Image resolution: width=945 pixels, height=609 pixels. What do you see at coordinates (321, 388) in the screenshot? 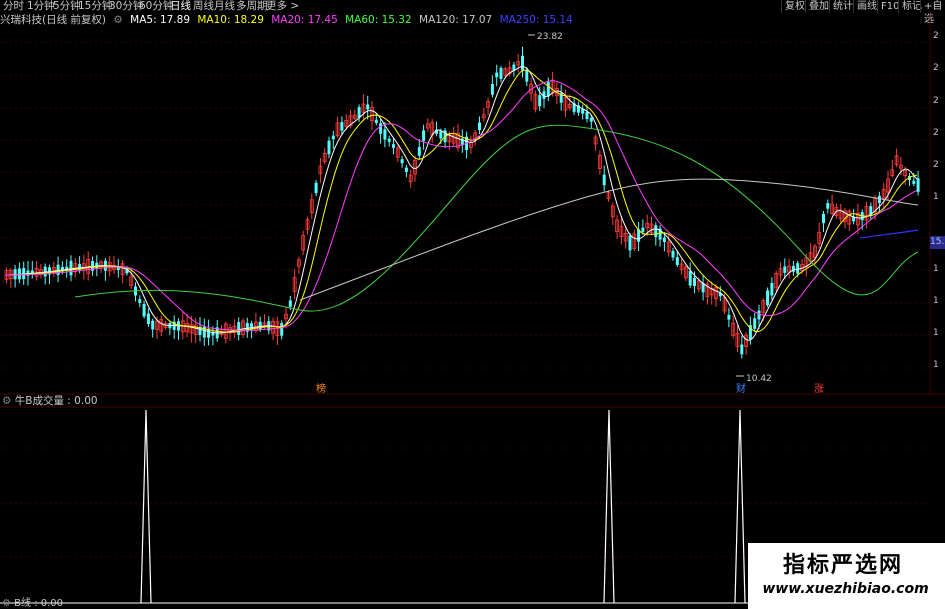
I see `marker-bang: 榜` at bounding box center [321, 388].